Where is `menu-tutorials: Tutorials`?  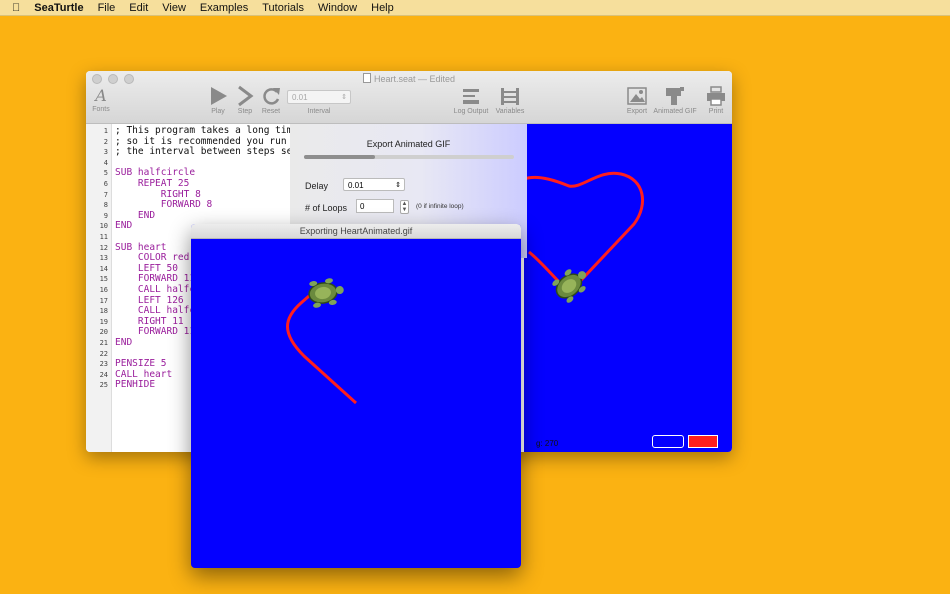 menu-tutorials: Tutorials is located at coordinates (283, 8).